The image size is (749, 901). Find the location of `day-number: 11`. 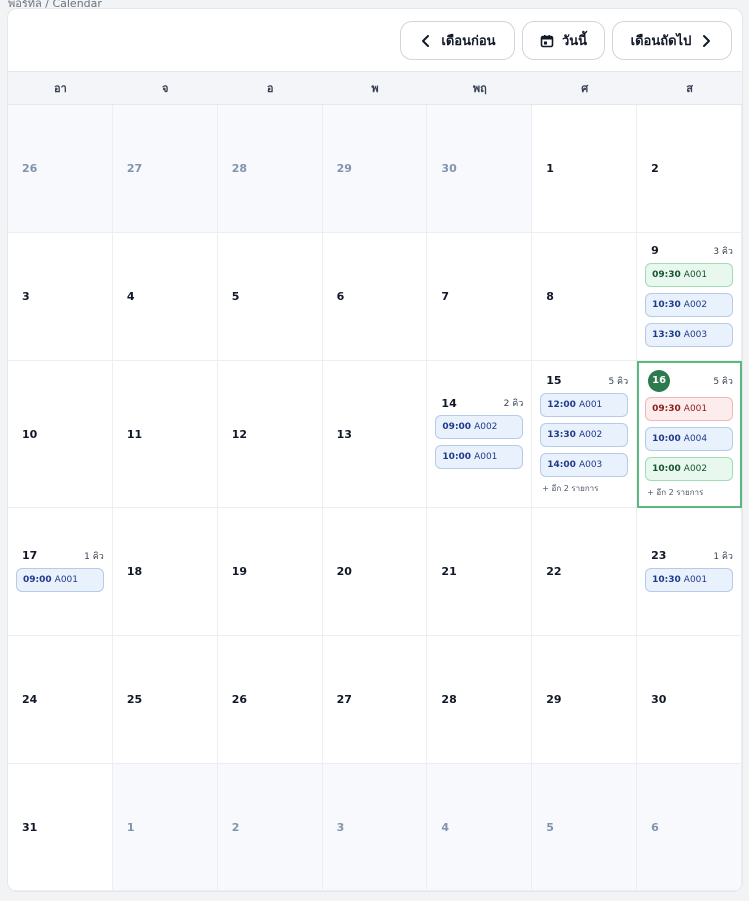

day-number: 11 is located at coordinates (134, 434).